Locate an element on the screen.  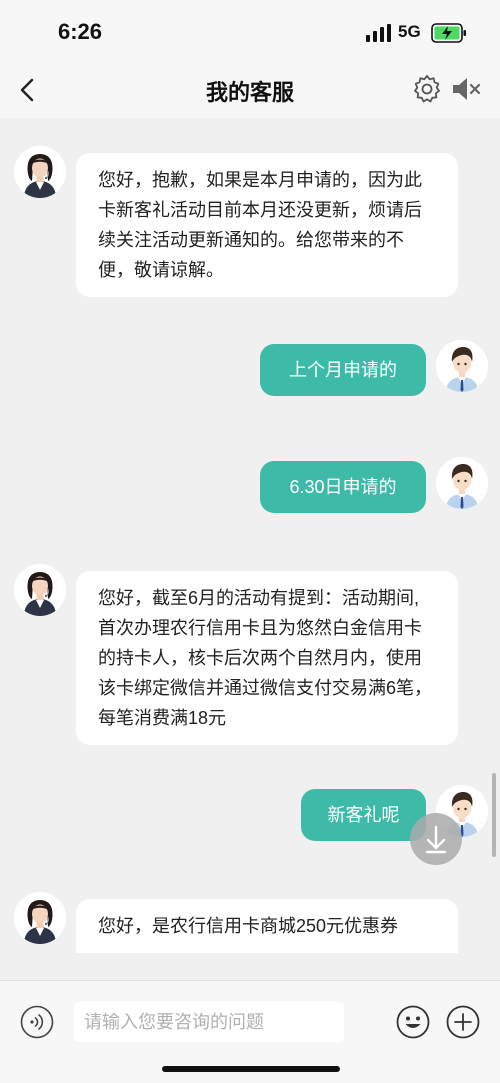
network-label: 5G is located at coordinates (409, 31).